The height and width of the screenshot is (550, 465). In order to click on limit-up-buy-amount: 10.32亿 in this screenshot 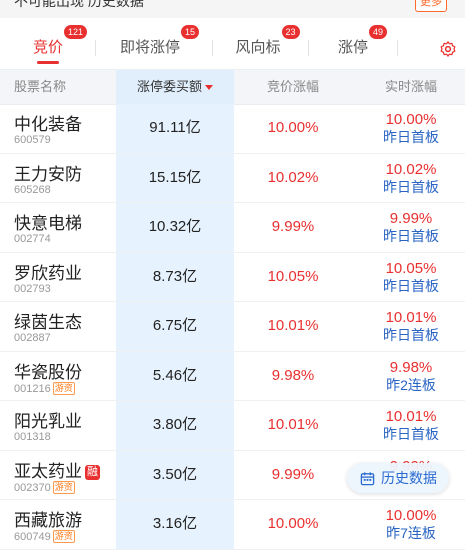, I will do `click(175, 226)`.